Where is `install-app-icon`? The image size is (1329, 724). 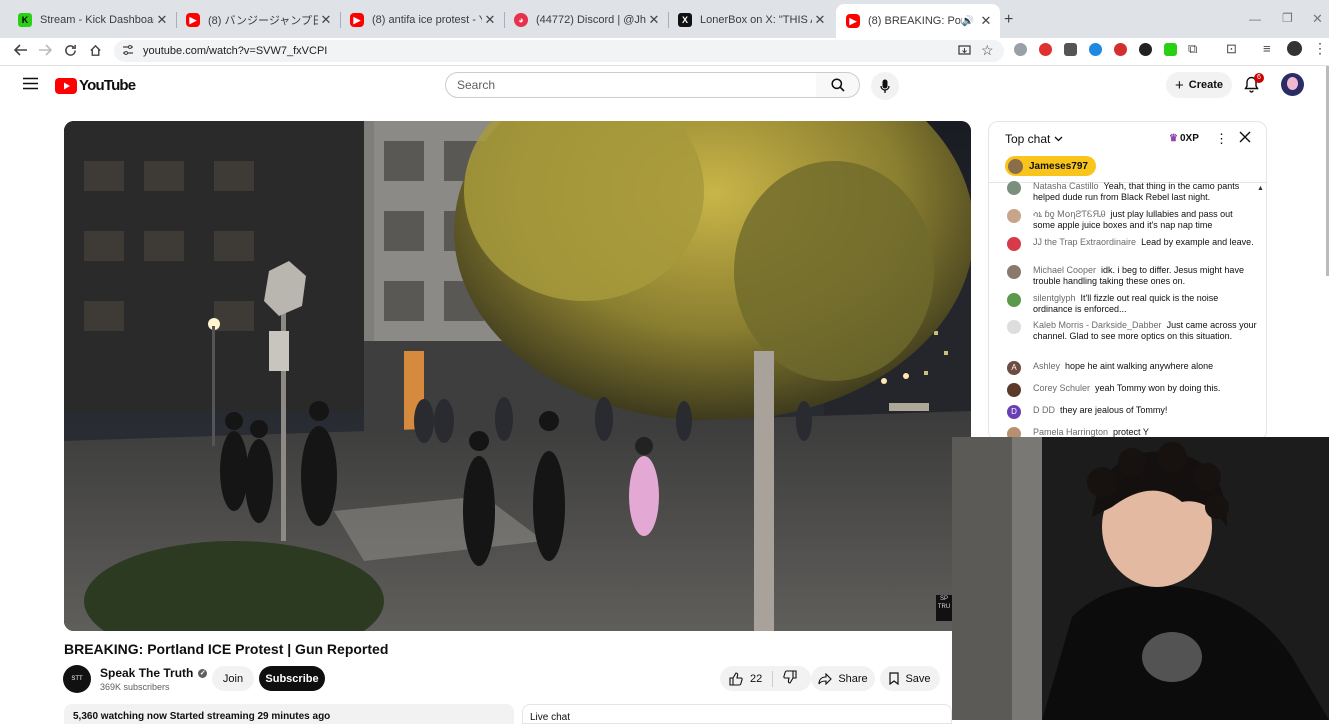
install-app-icon is located at coordinates (964, 52).